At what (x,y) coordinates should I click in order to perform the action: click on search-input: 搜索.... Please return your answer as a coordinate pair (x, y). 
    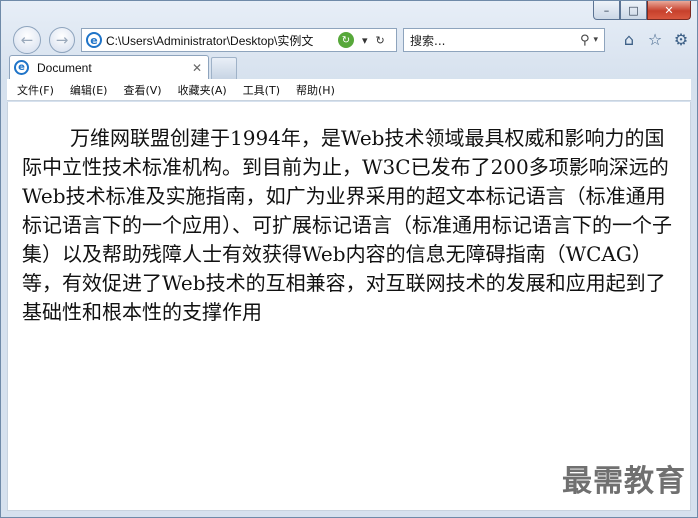
    Looking at the image, I should click on (492, 40).